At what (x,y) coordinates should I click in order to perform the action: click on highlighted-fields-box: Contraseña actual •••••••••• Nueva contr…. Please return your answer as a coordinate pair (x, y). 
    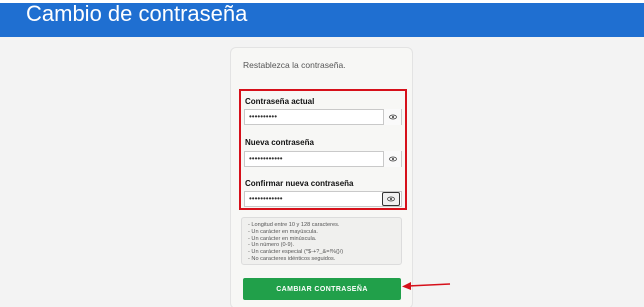
    Looking at the image, I should click on (323, 149).